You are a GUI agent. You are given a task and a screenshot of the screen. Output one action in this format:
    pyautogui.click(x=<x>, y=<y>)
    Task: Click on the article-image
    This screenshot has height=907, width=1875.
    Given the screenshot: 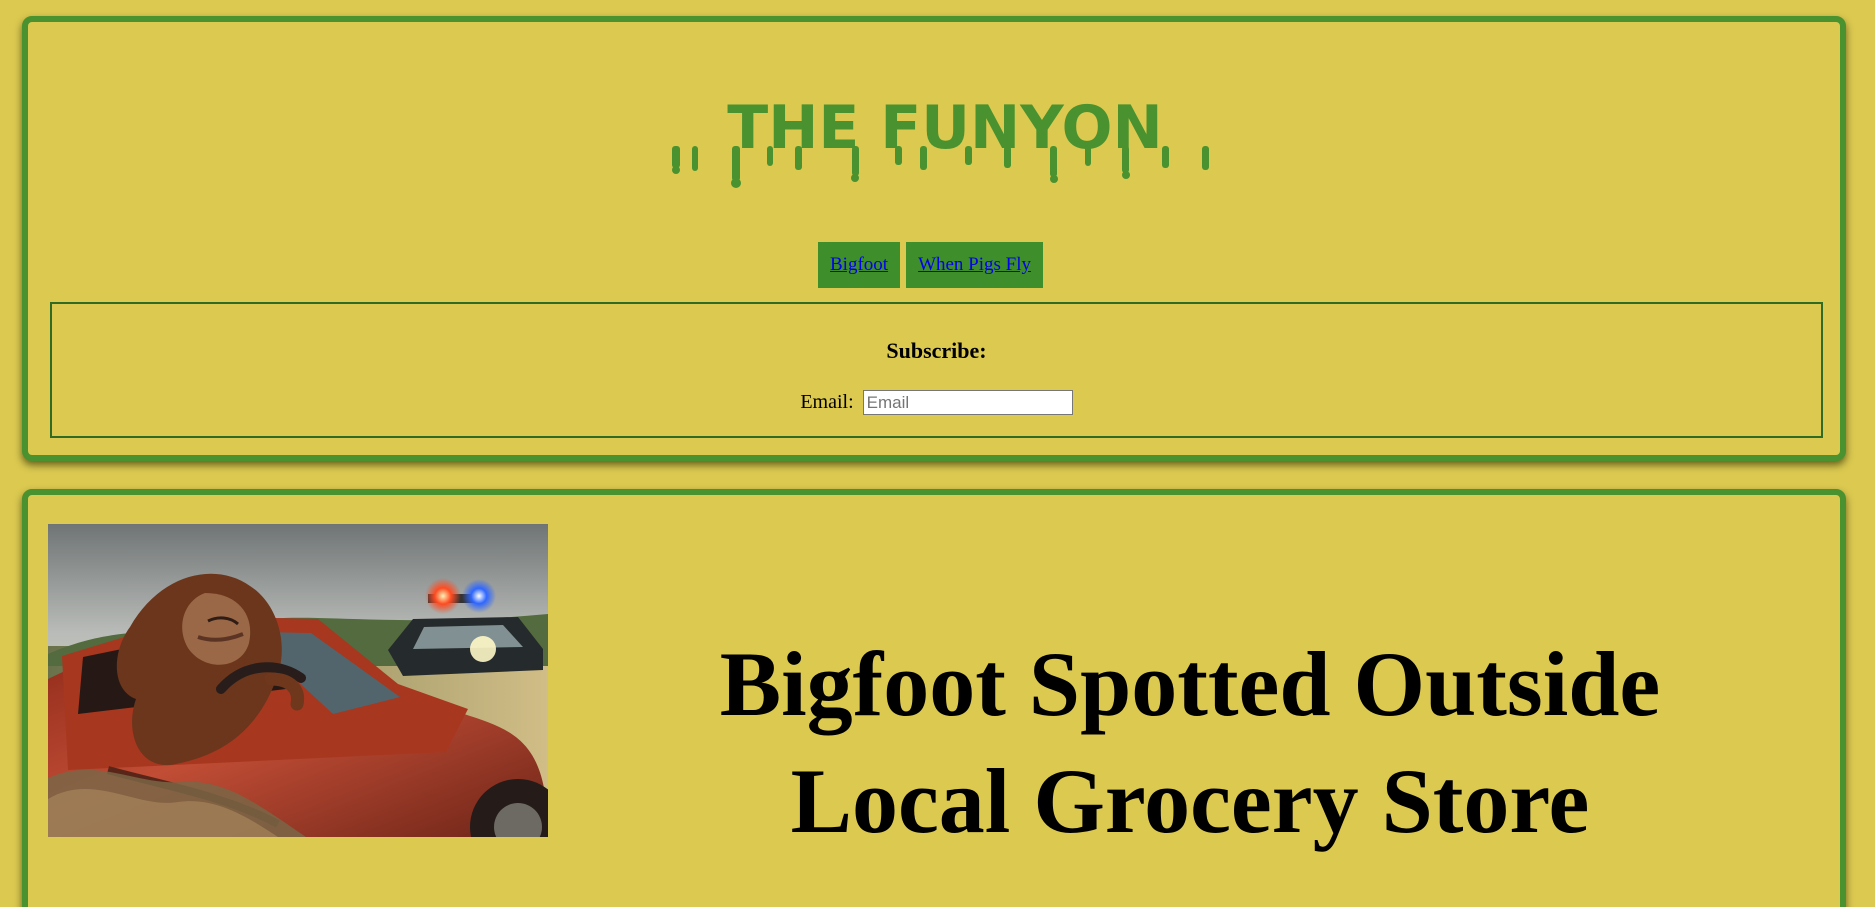 What is the action you would take?
    pyautogui.click(x=298, y=680)
    